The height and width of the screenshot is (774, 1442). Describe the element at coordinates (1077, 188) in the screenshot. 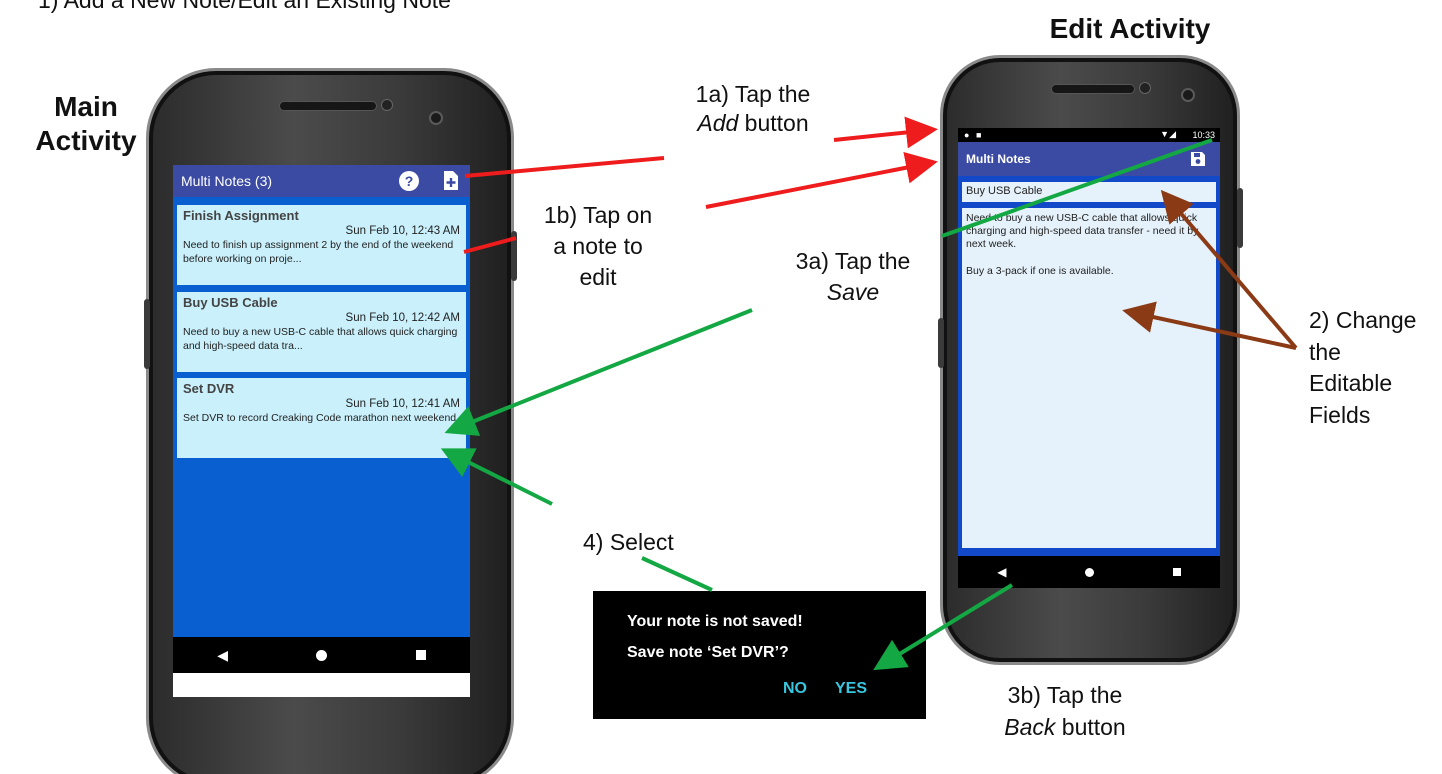

I see `arrow-3a-segment` at that location.